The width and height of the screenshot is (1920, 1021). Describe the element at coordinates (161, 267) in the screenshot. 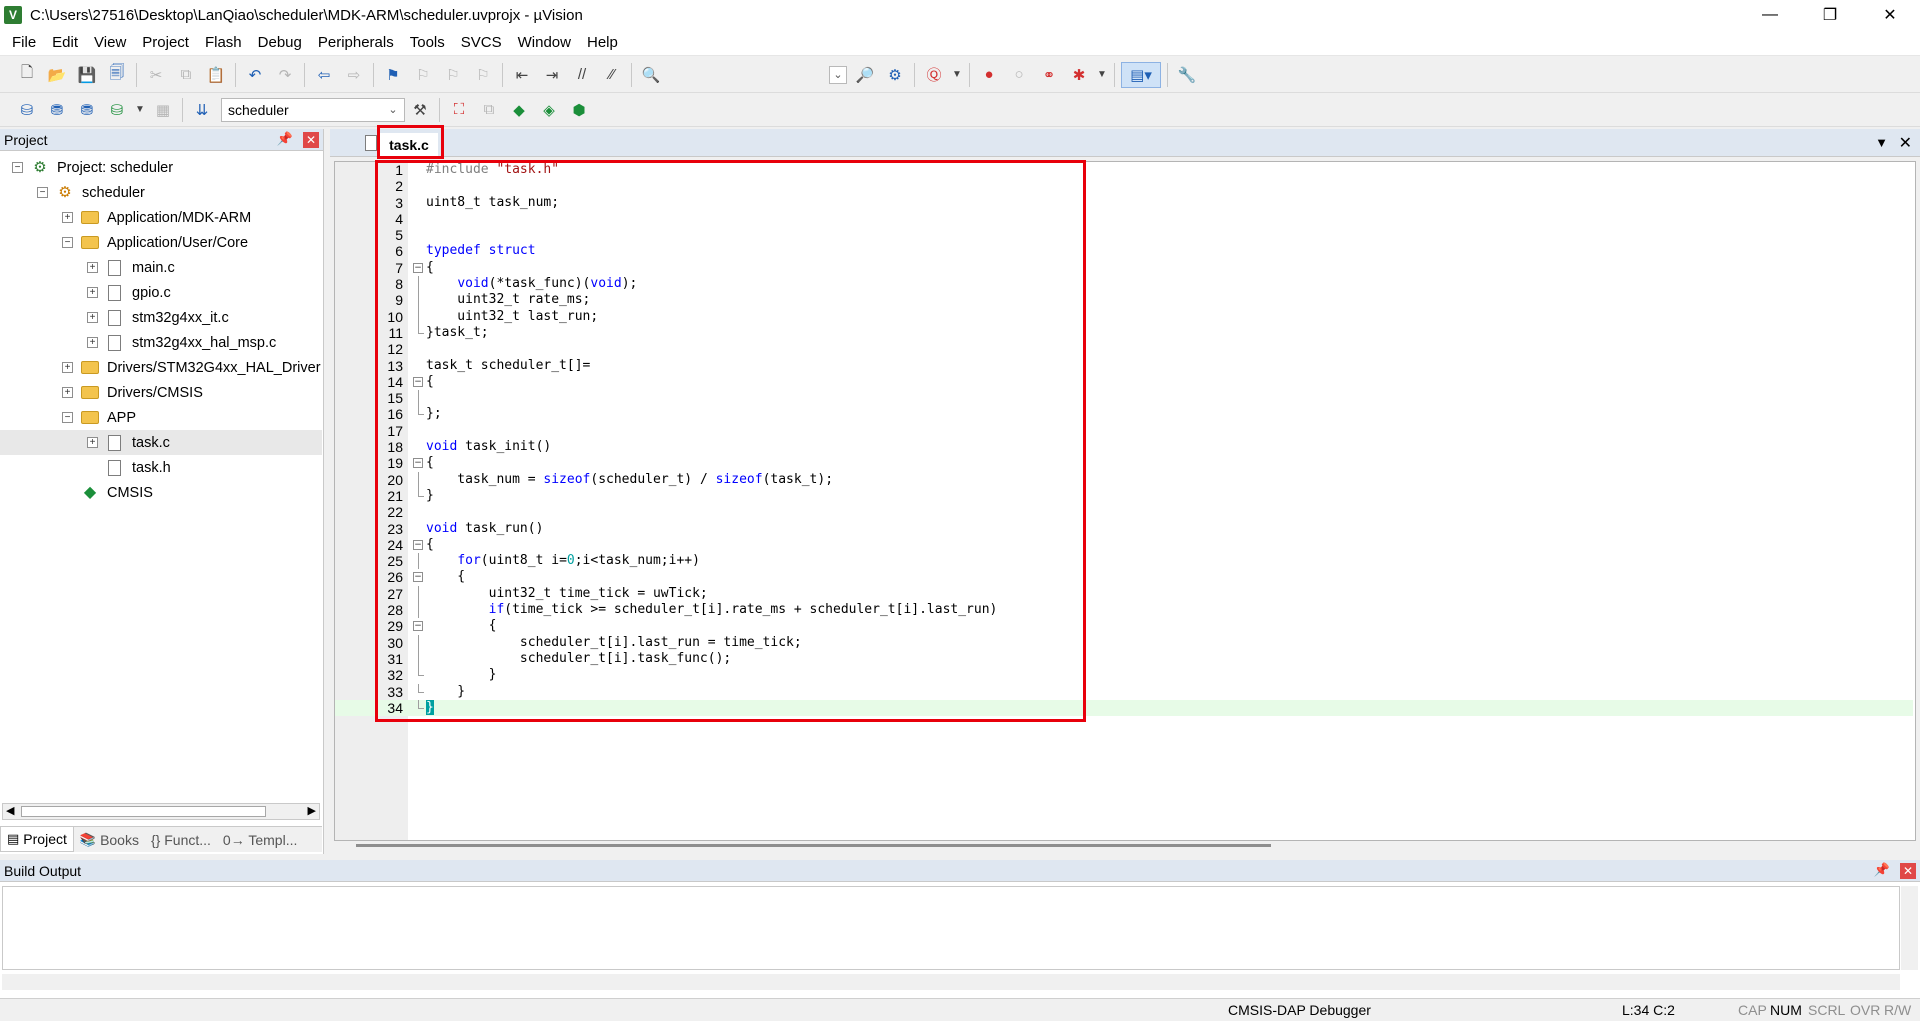

I see `tree-item: + main.c` at that location.